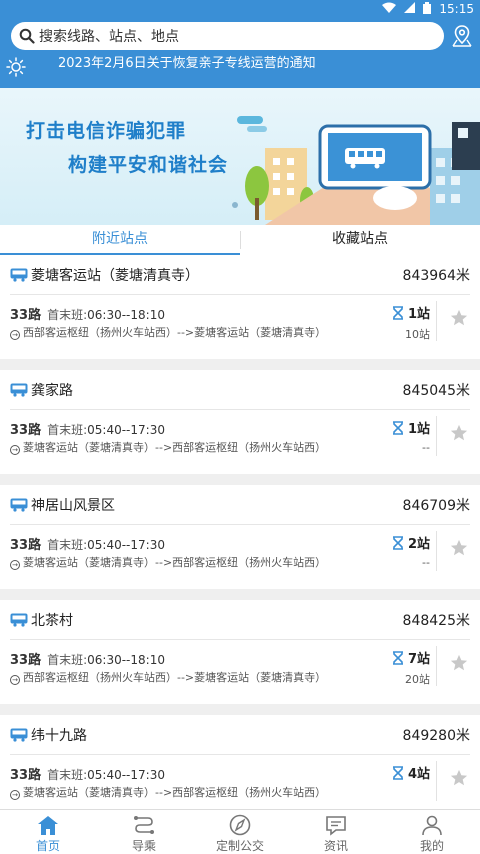 The image size is (480, 854). I want to click on eta-sub: 20站, so click(417, 679).